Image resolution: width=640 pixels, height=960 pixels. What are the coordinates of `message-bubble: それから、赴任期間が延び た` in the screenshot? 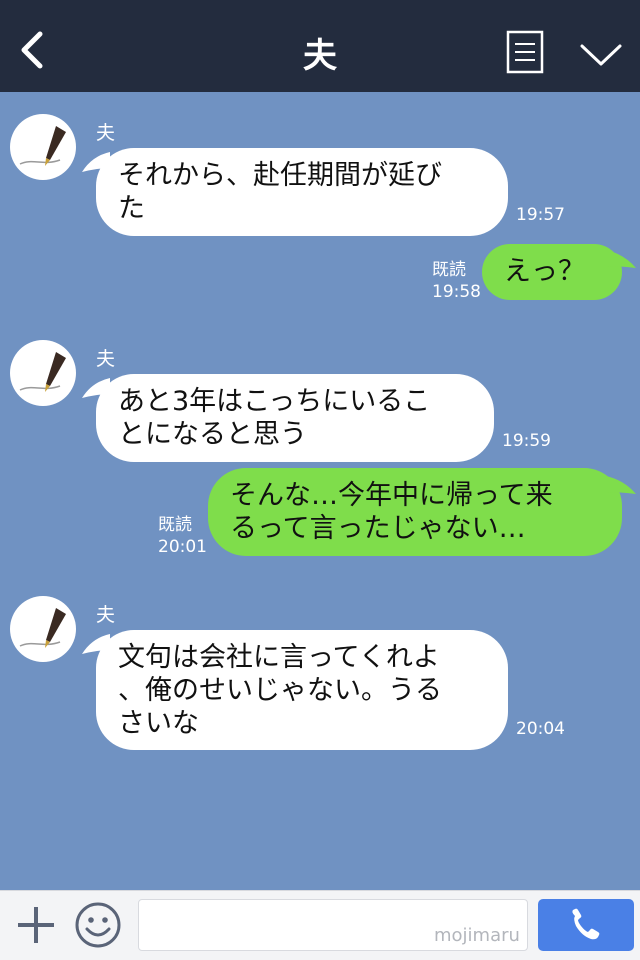 It's located at (302, 192).